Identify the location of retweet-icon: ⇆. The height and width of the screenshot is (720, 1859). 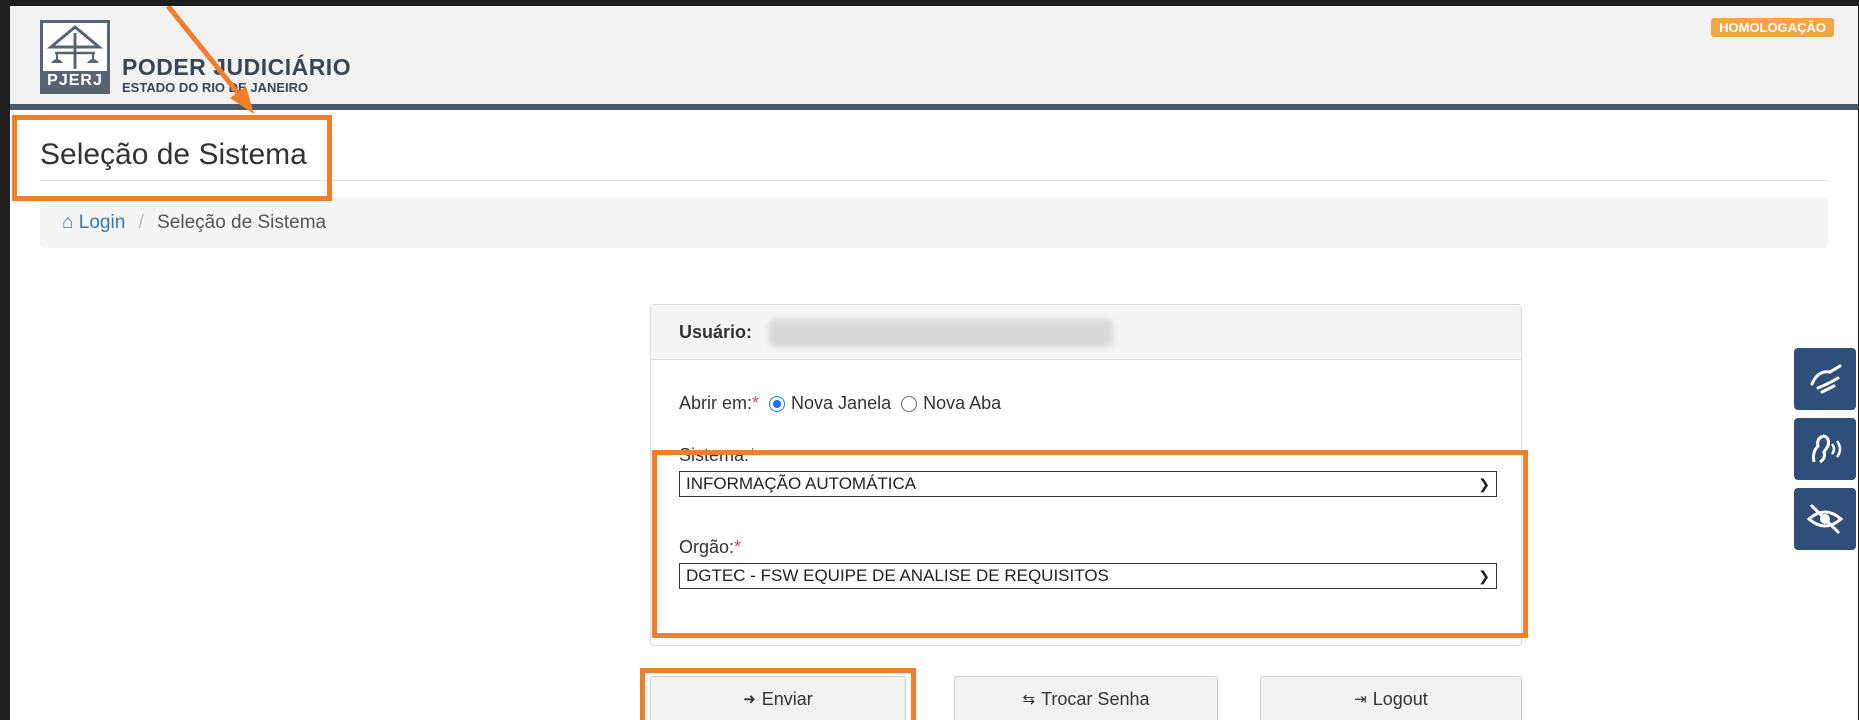
(1029, 699).